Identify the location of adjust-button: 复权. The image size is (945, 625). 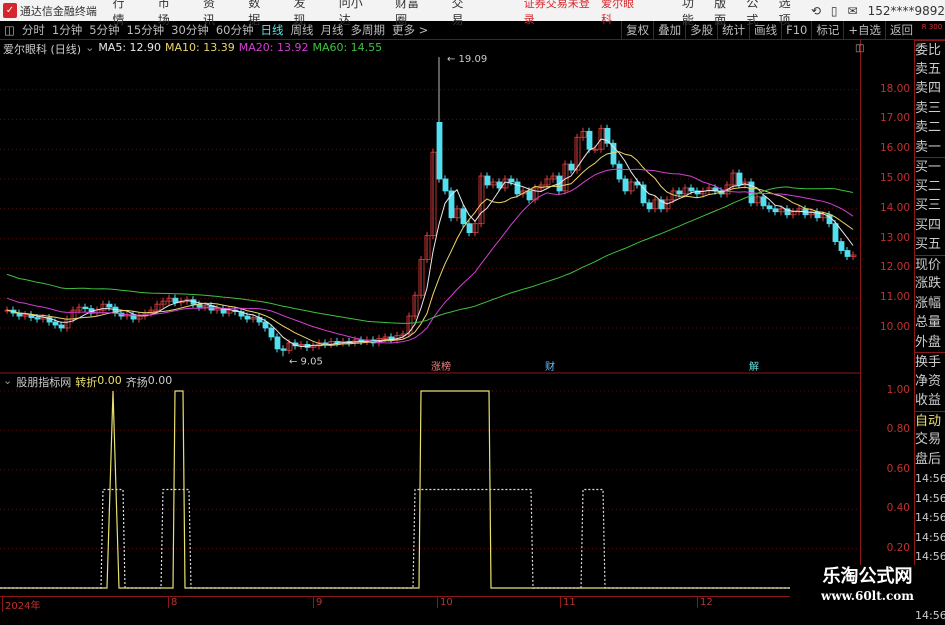
(637, 30).